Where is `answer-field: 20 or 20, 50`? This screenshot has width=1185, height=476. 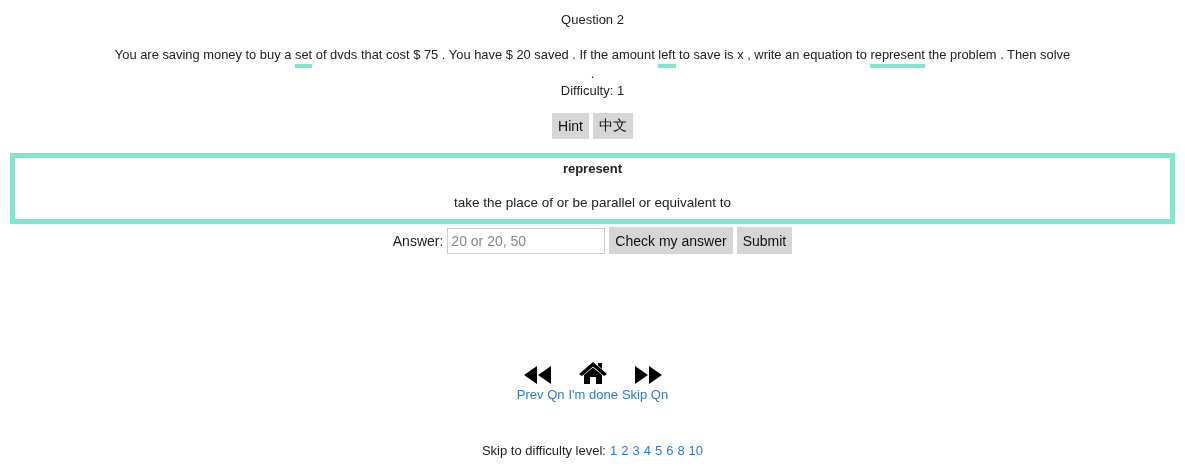 answer-field: 20 or 20, 50 is located at coordinates (526, 240).